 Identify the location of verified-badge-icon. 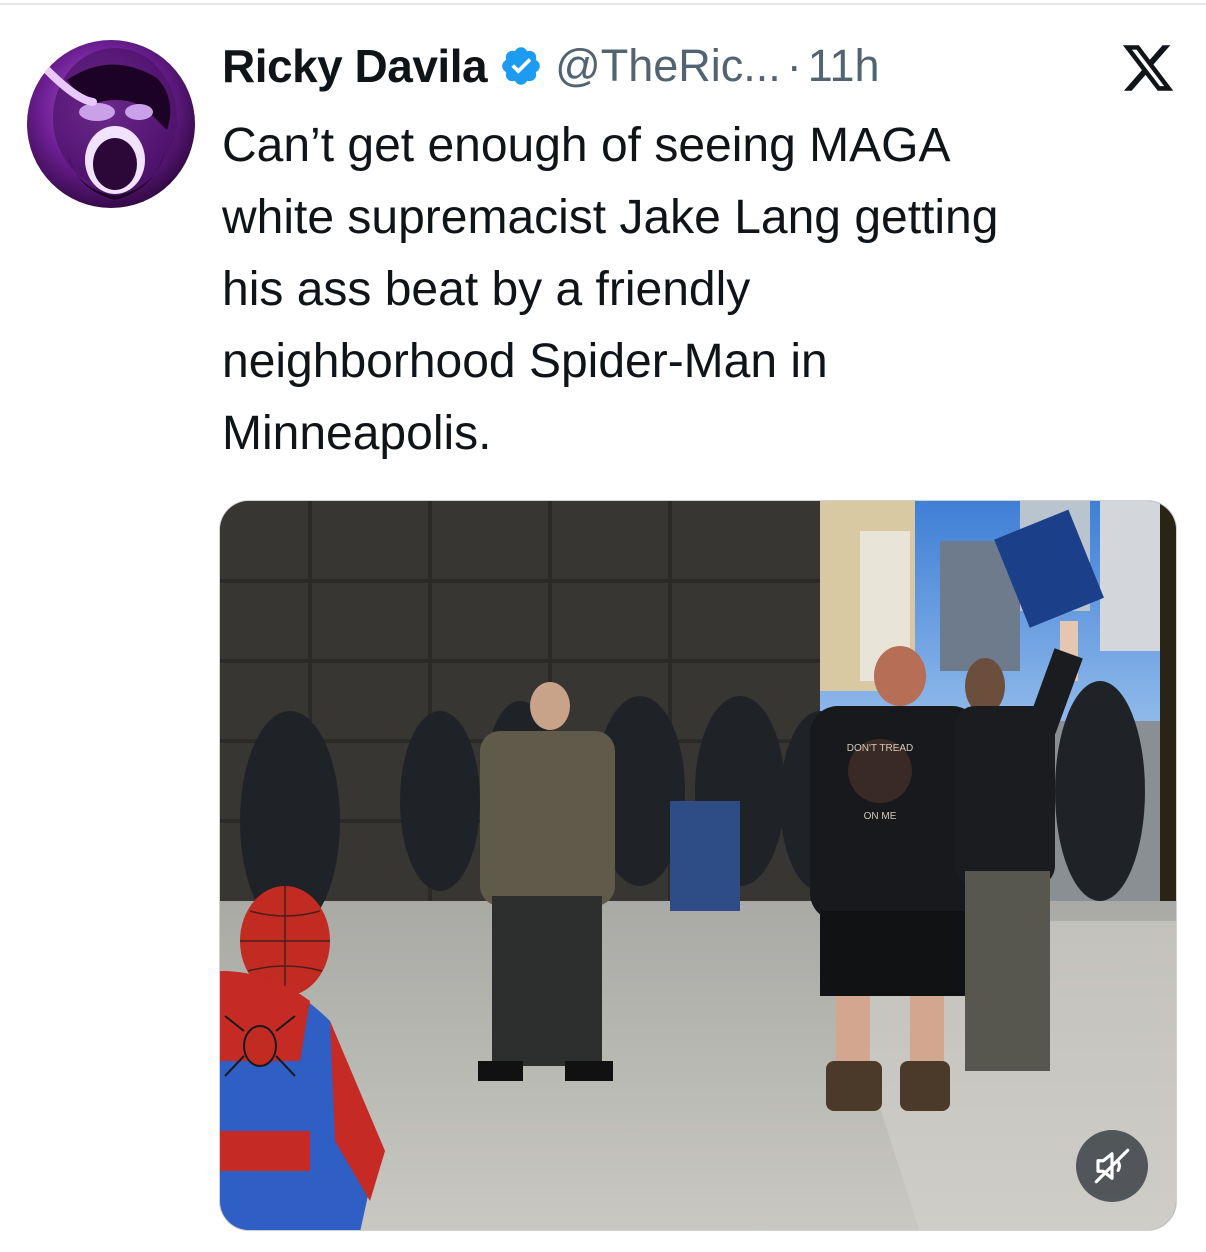
(521, 66).